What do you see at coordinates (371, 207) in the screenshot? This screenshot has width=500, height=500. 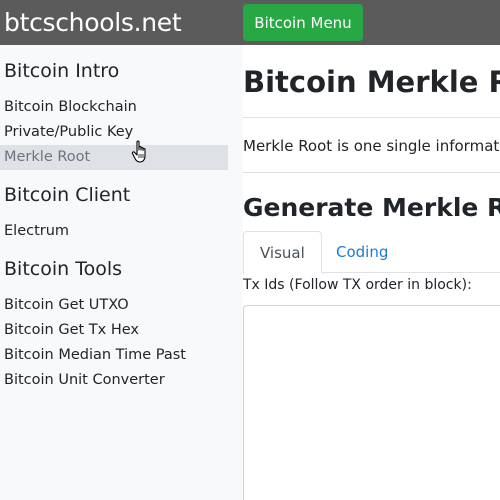 I see `section-subtitle: Generate Merkle Roo` at bounding box center [371, 207].